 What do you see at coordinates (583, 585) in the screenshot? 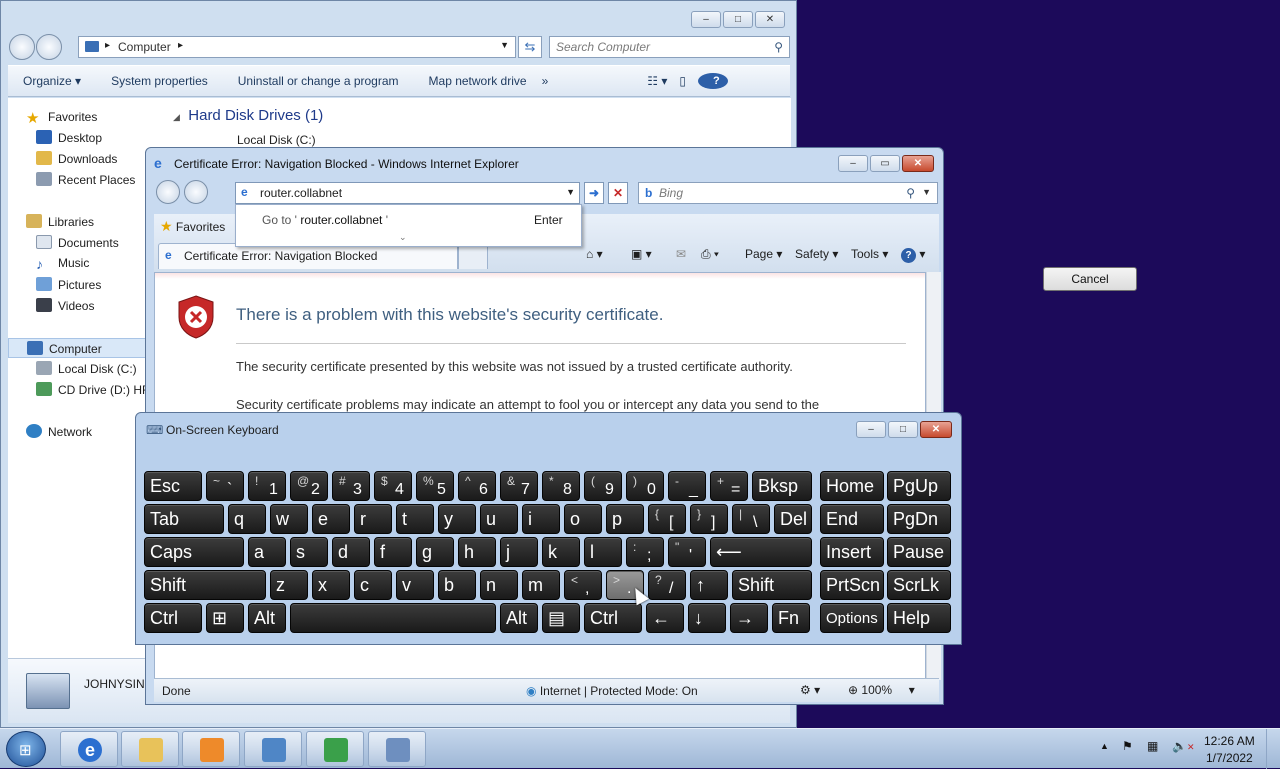
I see `key-symbol: <,` at bounding box center [583, 585].